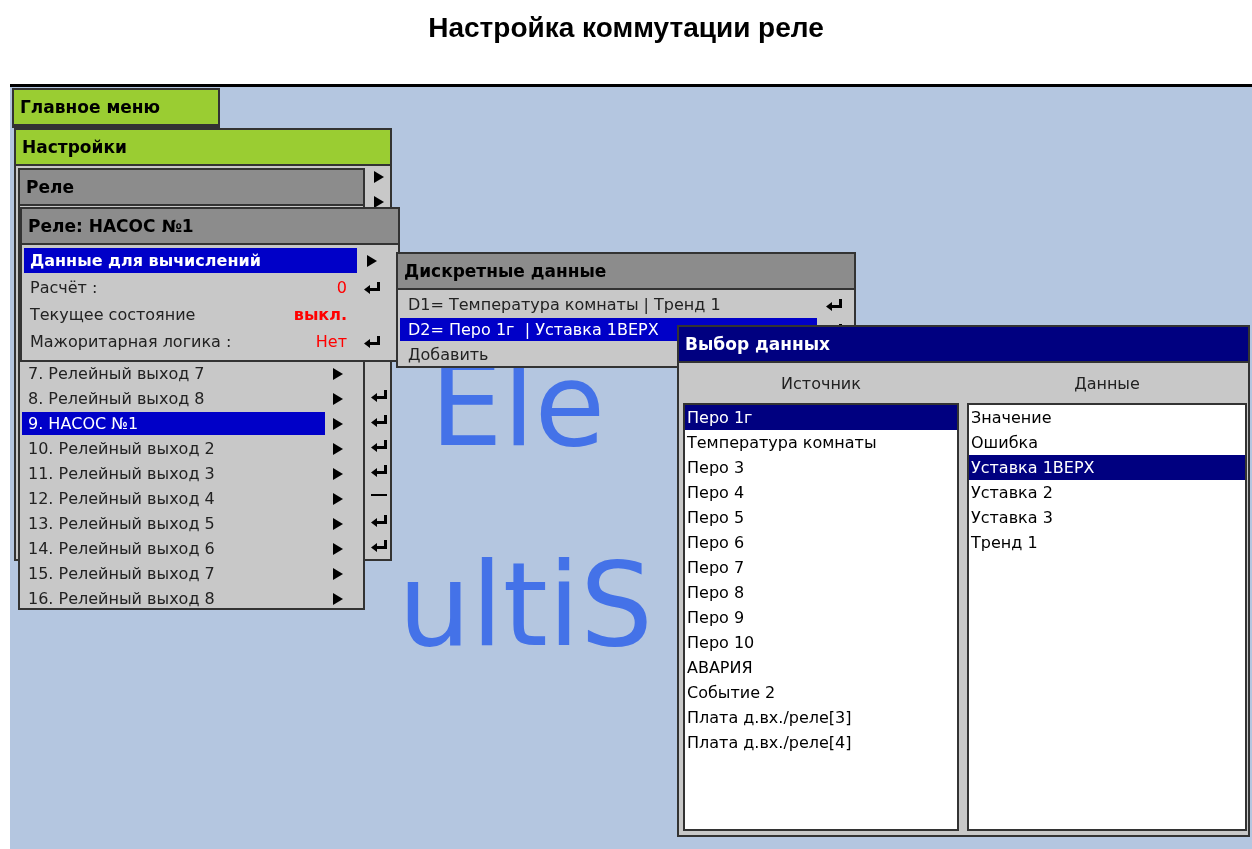  Describe the element at coordinates (190, 314) in the screenshot. I see `menu-item: Текущее состояние выкл.` at that location.